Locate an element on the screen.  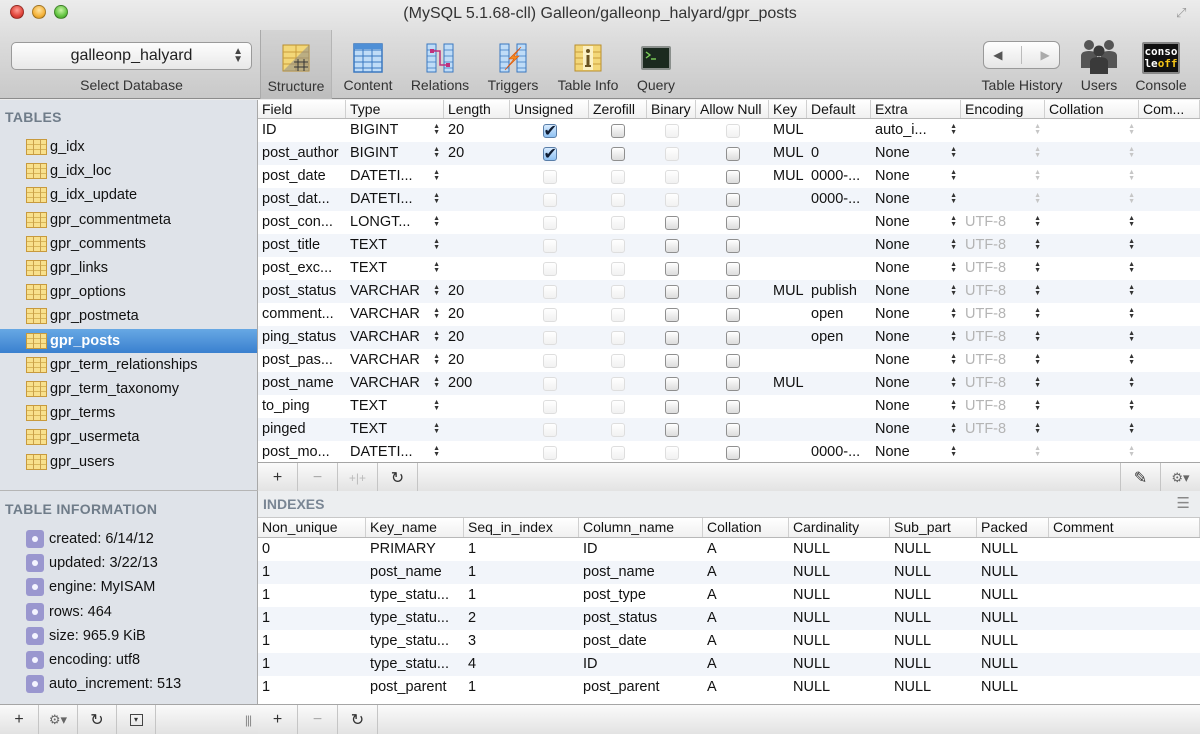
column-header: Extra is located at coordinates (916, 109).